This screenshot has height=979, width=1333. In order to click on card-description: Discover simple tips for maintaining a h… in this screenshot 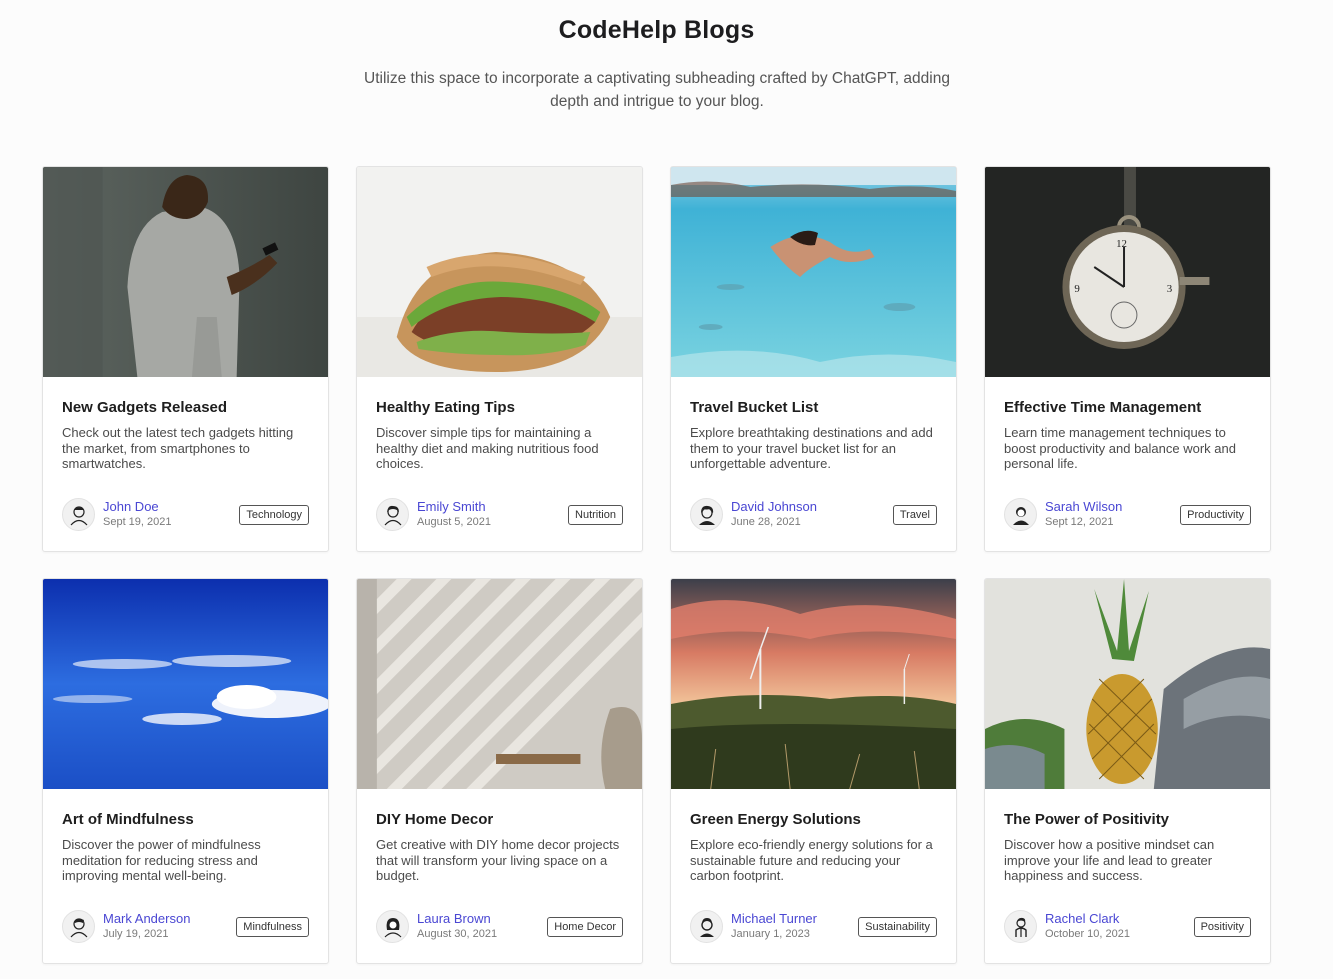, I will do `click(487, 448)`.